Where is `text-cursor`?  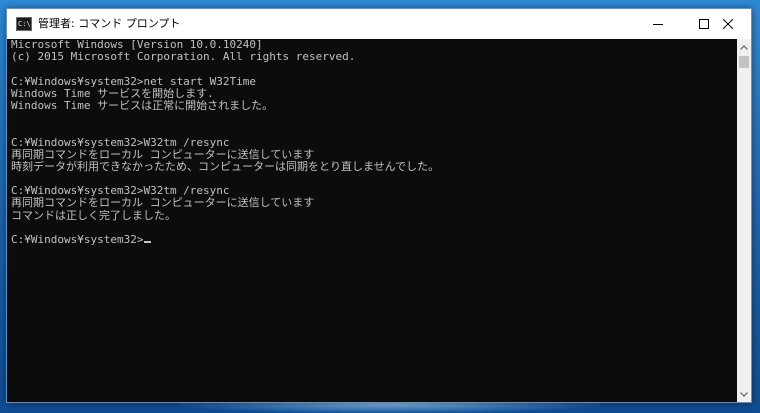
text-cursor is located at coordinates (148, 242).